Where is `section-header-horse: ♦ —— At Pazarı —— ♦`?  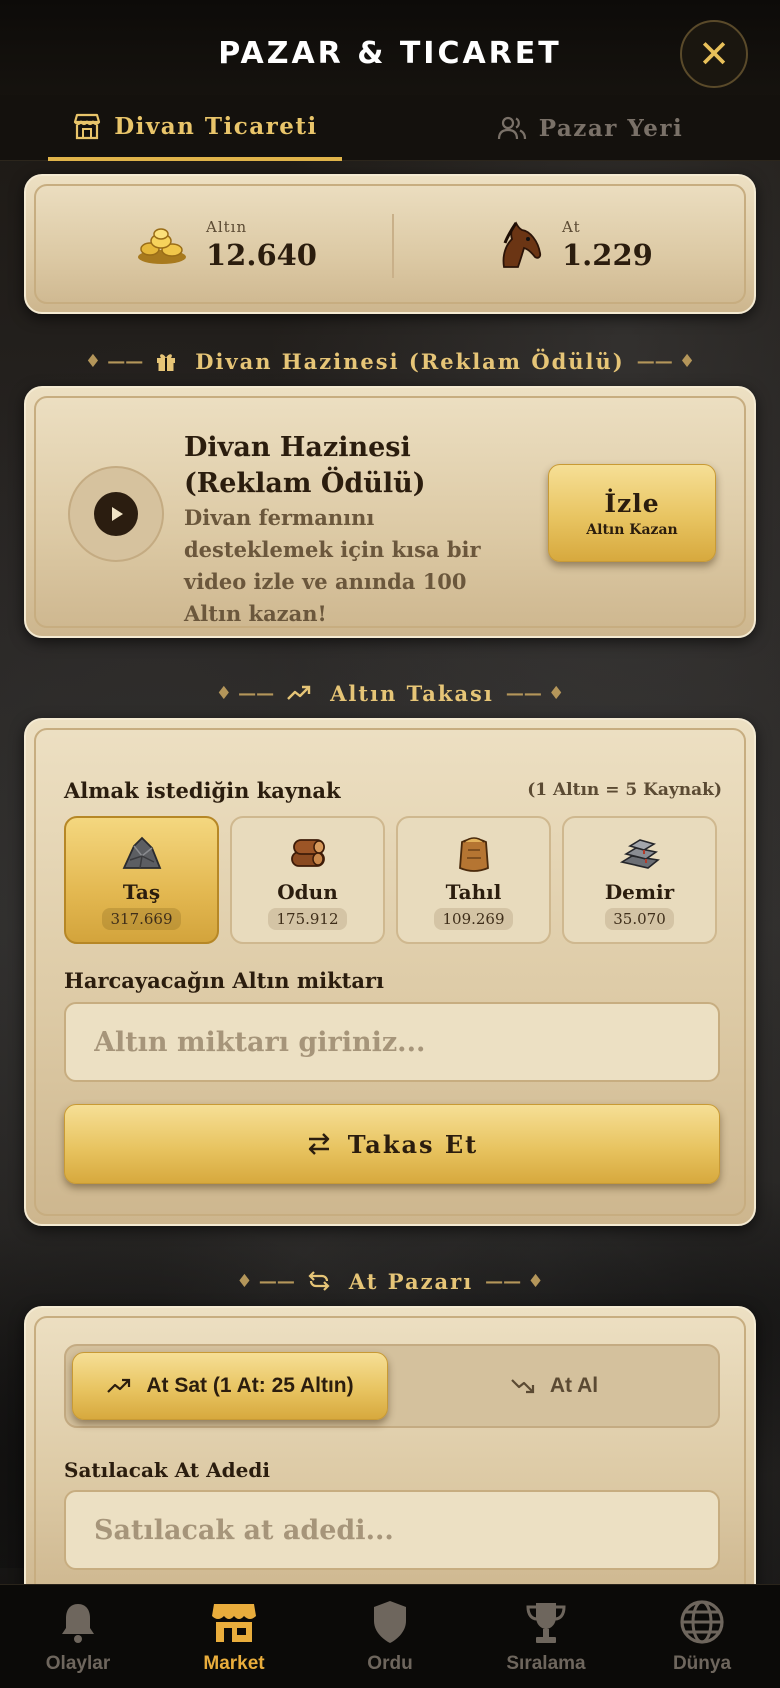 section-header-horse: ♦ —— At Pazarı —— ♦ is located at coordinates (390, 1281).